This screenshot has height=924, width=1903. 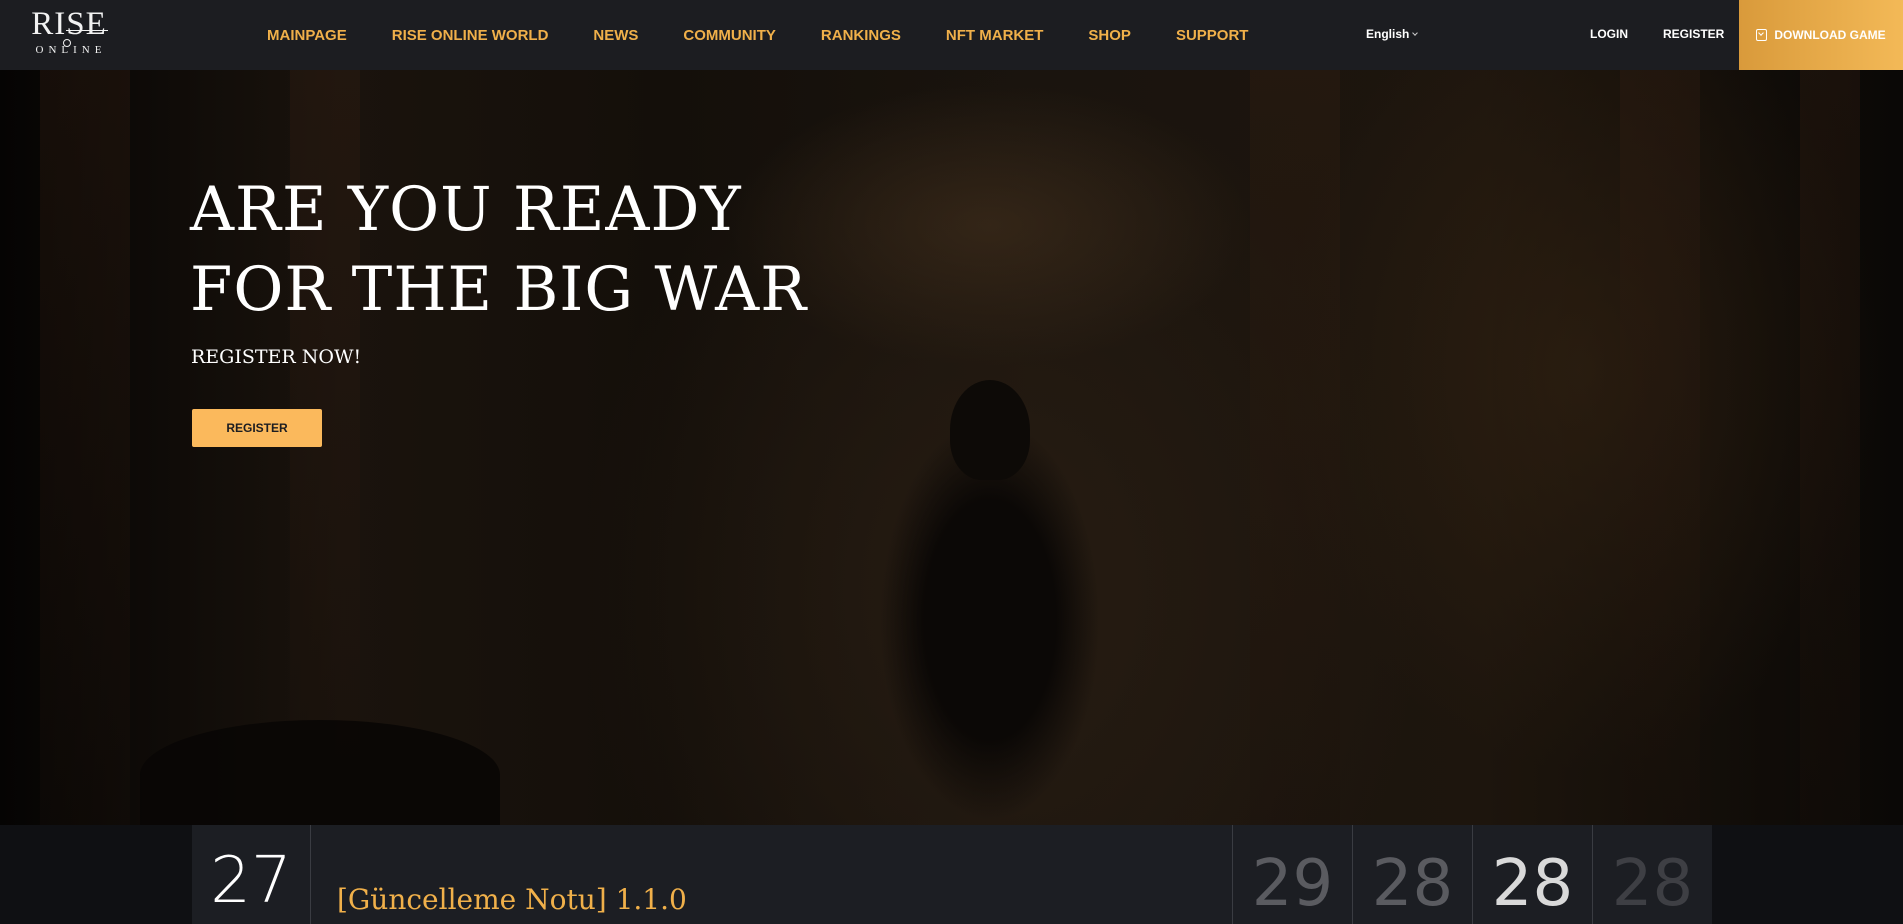 I want to click on nav-community: COMMUNITY, so click(x=729, y=35).